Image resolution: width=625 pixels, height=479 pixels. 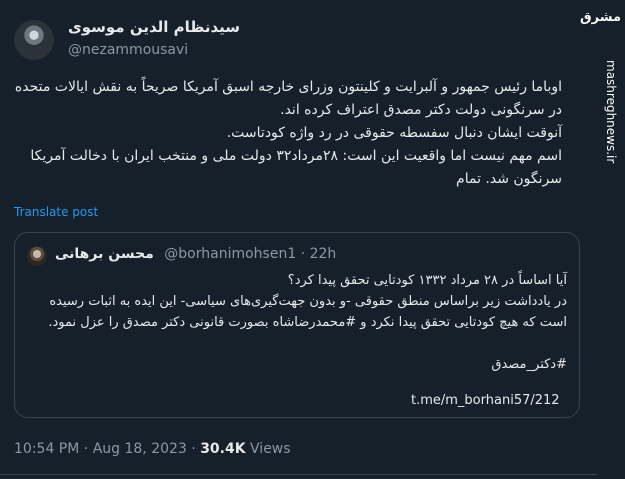 I want to click on quoted-author-handle: @borhanimohsen1, so click(x=230, y=254).